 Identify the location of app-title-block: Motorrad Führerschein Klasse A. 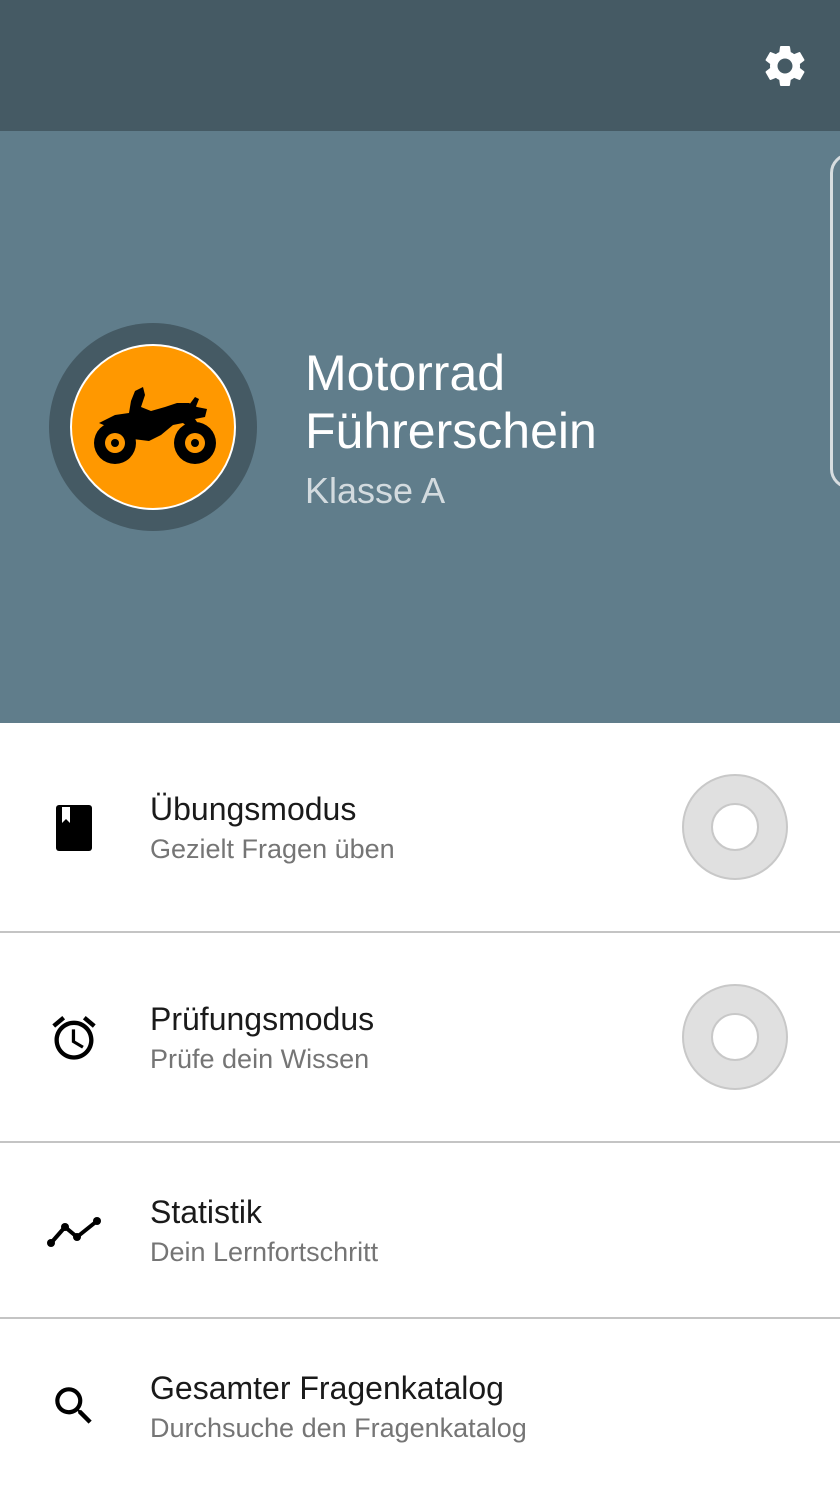
(451, 430).